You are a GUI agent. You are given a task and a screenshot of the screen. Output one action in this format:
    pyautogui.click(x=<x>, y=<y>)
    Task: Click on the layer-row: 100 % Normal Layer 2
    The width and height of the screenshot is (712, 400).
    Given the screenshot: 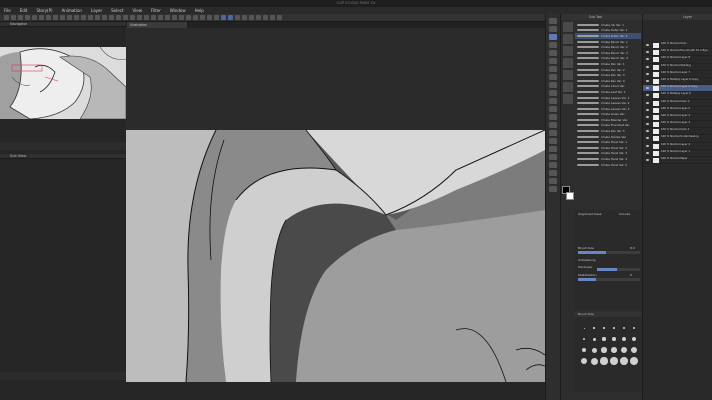 What is the action you would take?
    pyautogui.click(x=677, y=146)
    